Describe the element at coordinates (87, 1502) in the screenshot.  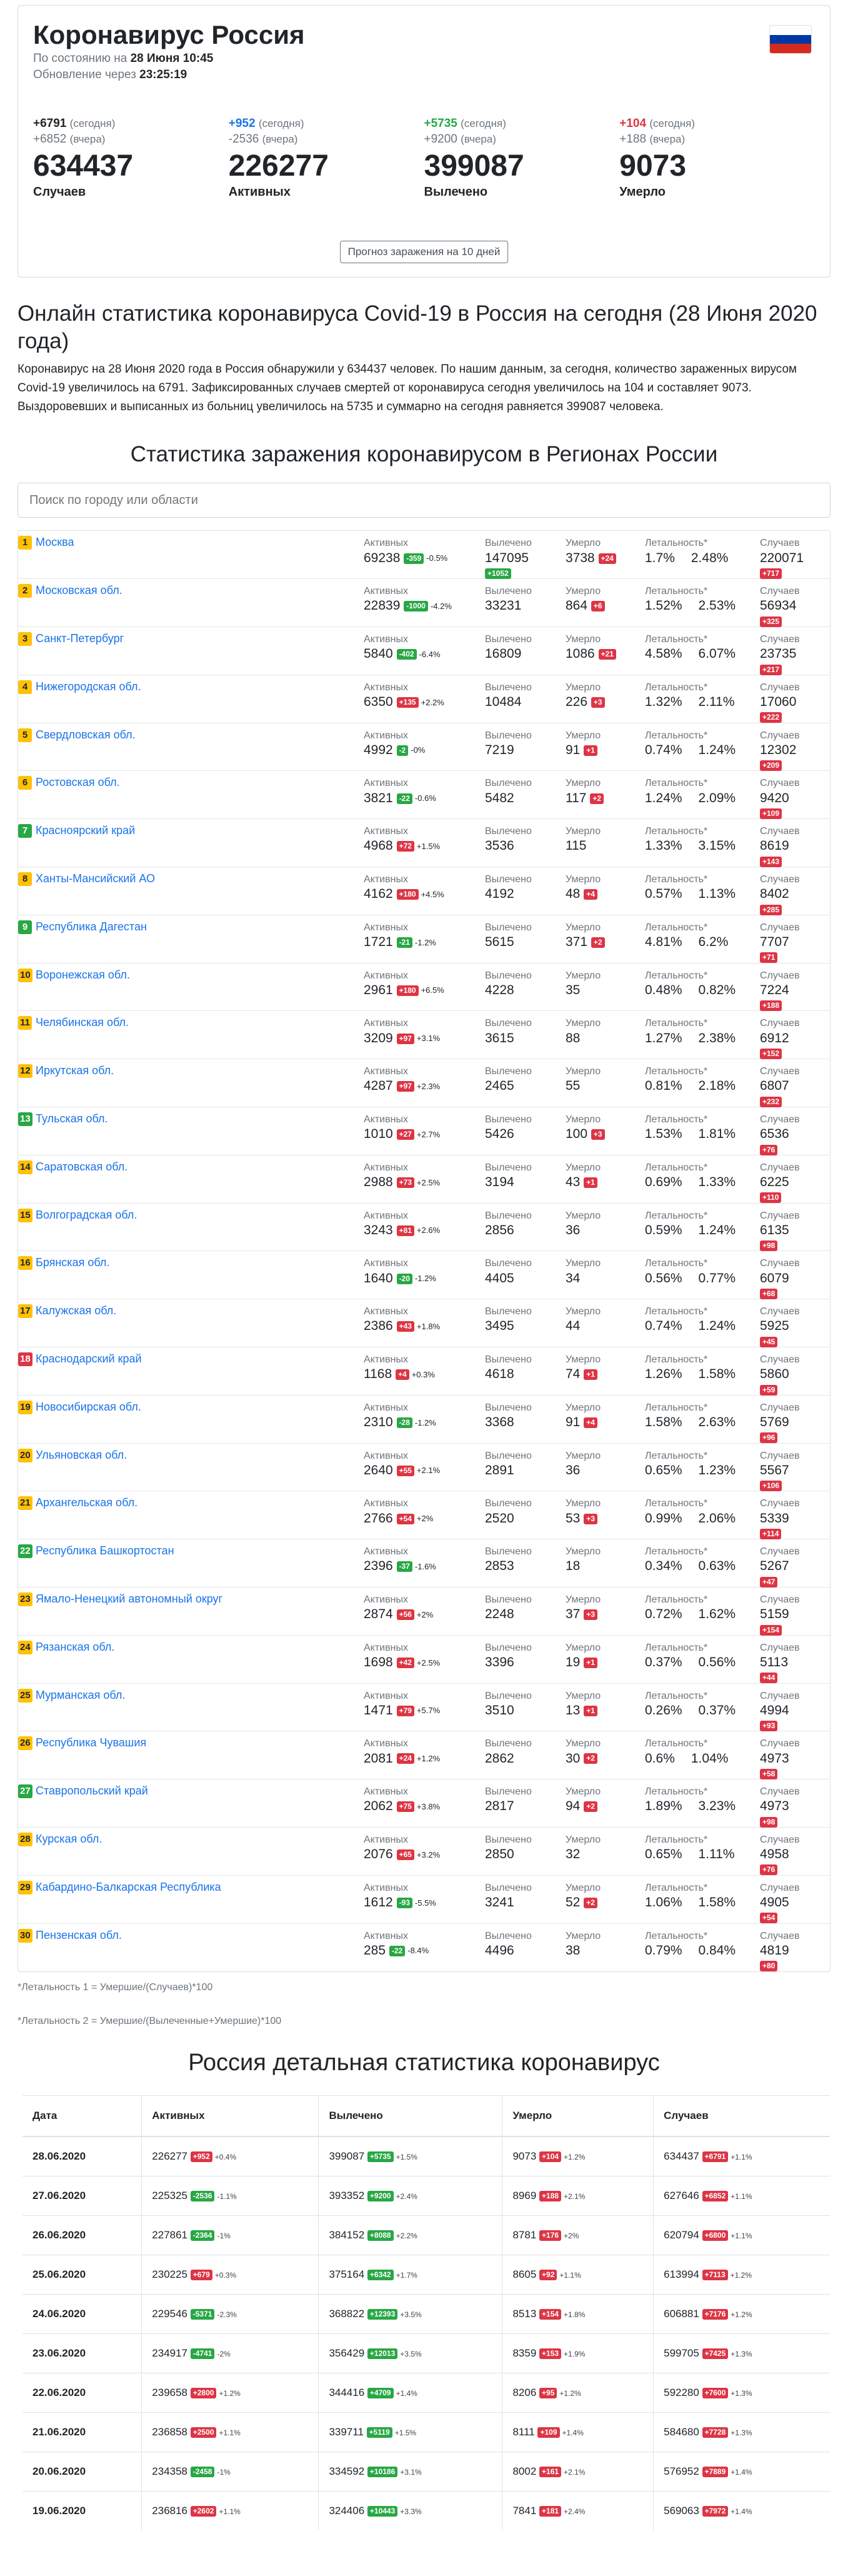
I see `region-link: Архангельская обл.` at that location.